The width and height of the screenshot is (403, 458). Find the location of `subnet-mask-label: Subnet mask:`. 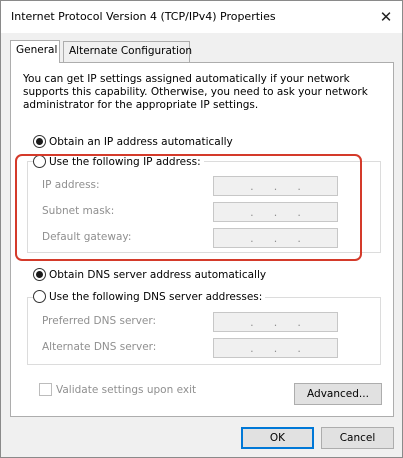

subnet-mask-label: Subnet mask: is located at coordinates (78, 211).